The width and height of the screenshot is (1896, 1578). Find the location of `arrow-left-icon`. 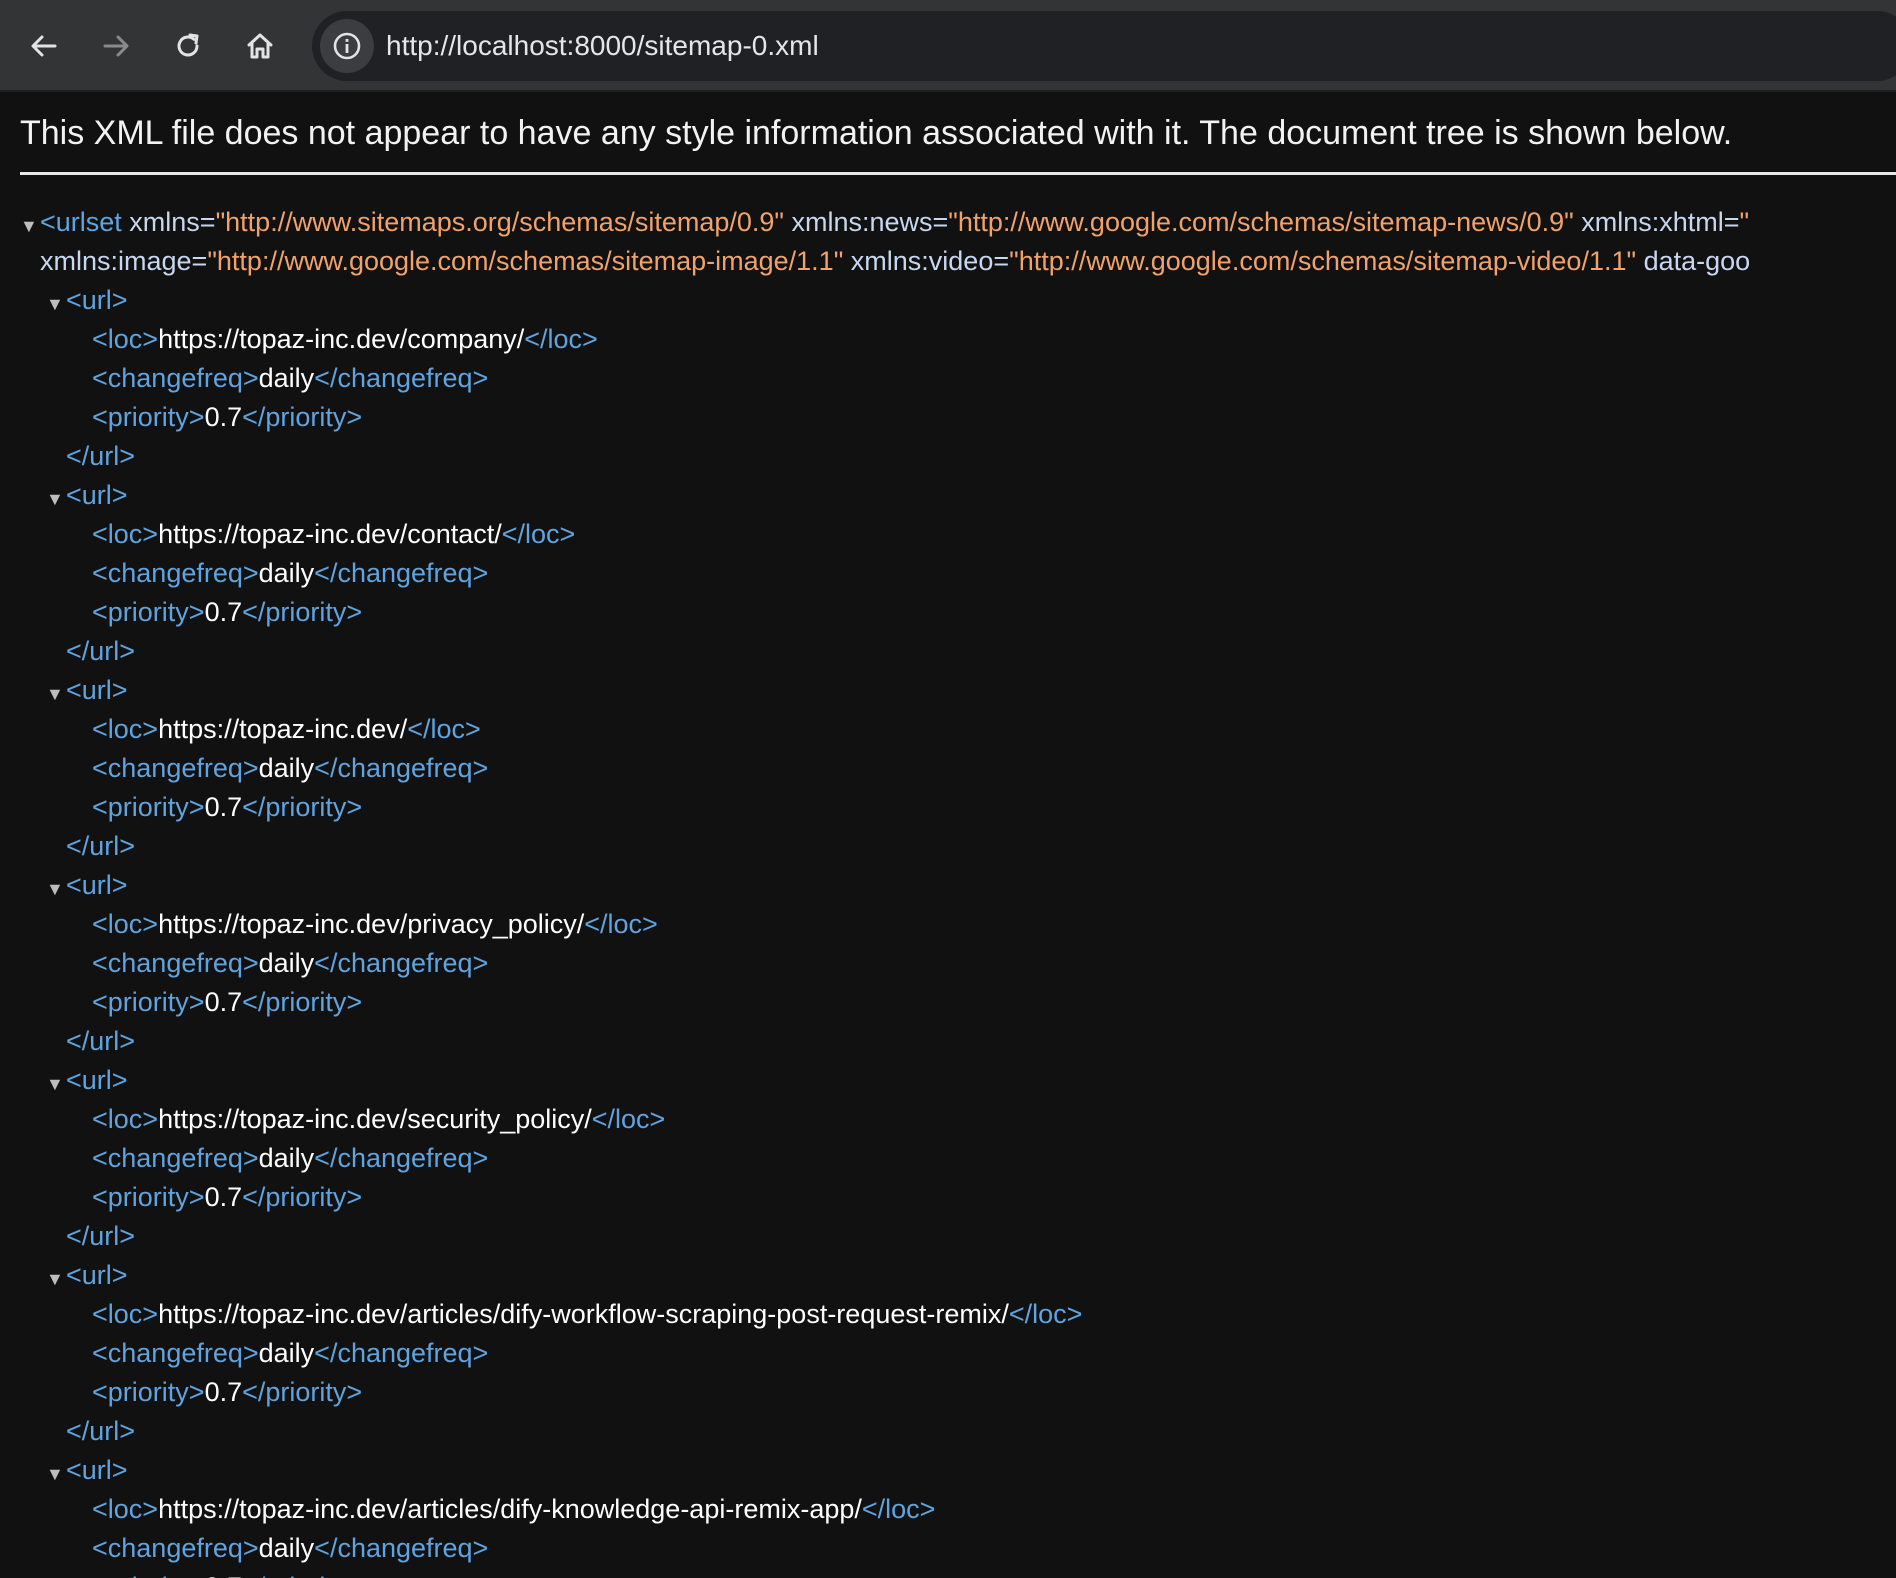

arrow-left-icon is located at coordinates (44, 46).